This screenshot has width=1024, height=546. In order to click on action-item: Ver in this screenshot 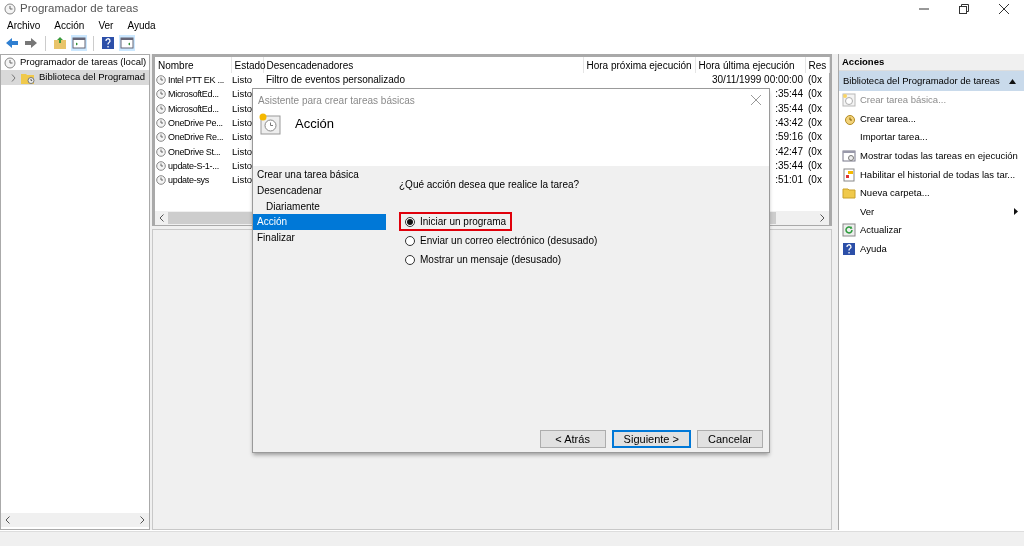, I will do `click(931, 212)`.